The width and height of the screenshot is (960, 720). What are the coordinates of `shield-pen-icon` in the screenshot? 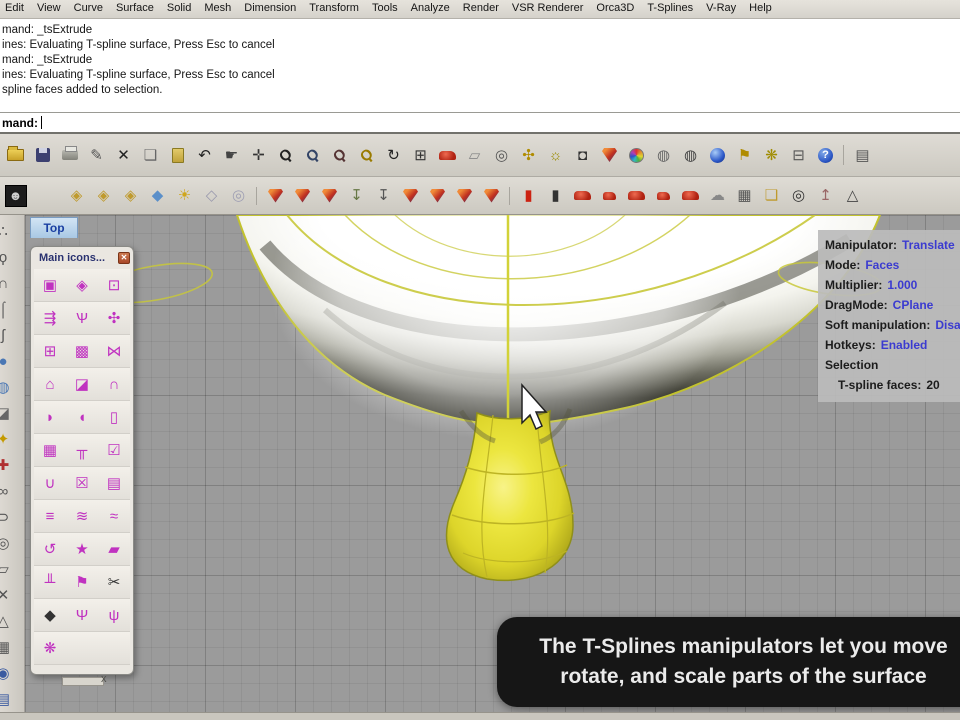 It's located at (464, 196).